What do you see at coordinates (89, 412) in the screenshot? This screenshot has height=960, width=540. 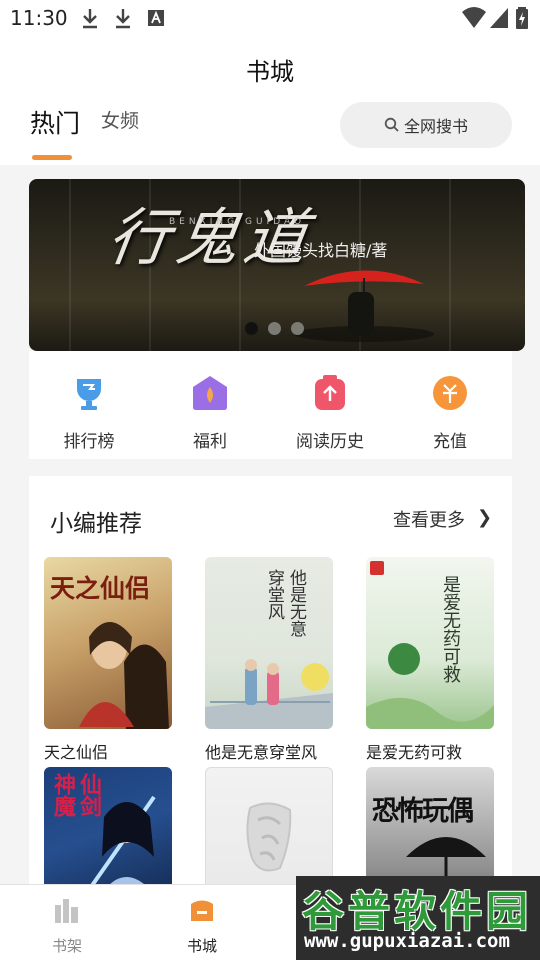 I see `quick-link-ranking: 排行榜` at bounding box center [89, 412].